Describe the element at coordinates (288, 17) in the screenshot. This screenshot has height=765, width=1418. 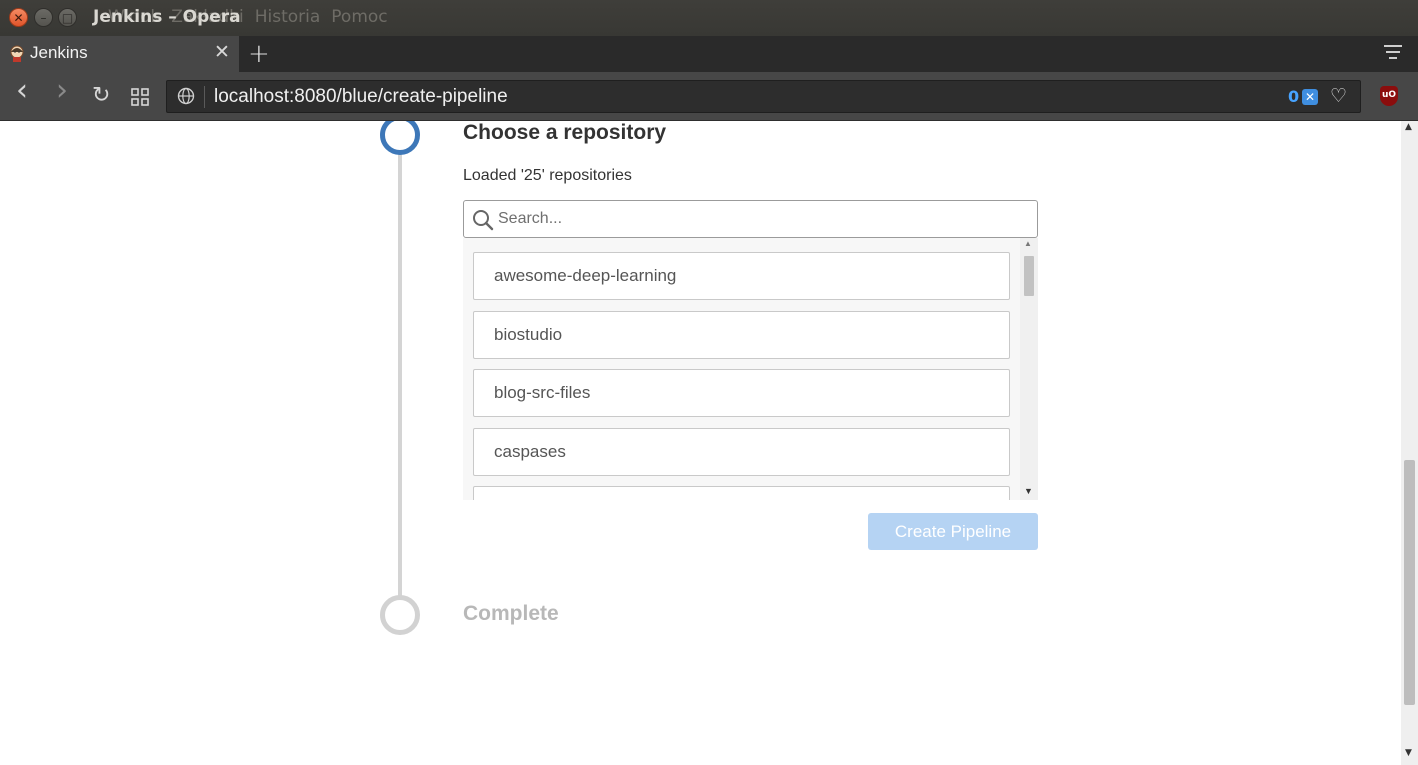
I see `menu-item-history: Historia` at that location.